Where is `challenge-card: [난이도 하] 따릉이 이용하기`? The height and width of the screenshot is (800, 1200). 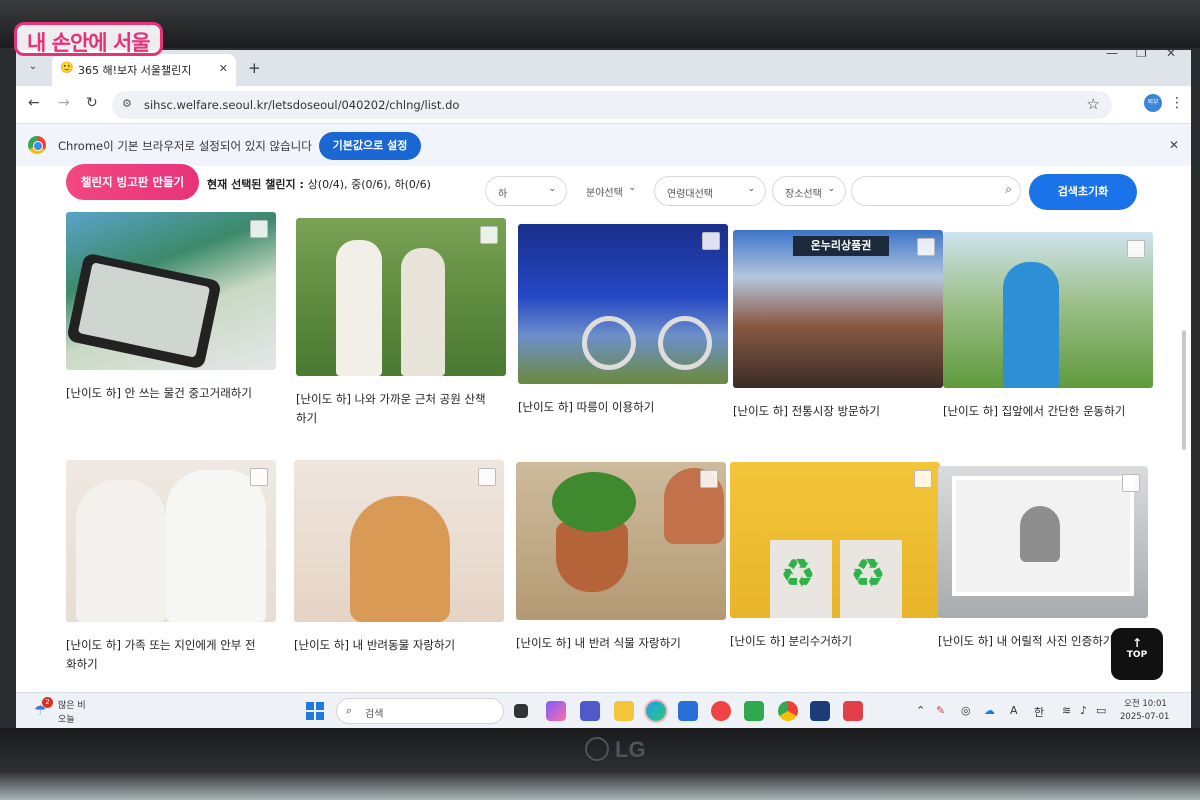 challenge-card: [난이도 하] 따릉이 이용하기 is located at coordinates (623, 320).